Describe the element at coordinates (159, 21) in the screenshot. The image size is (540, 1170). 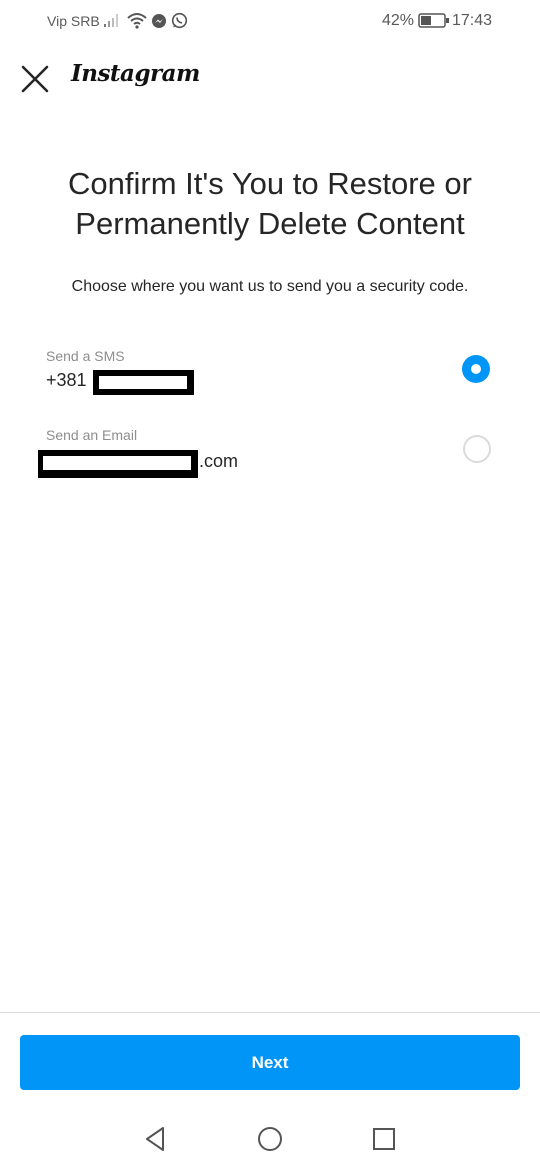
I see `messenger-icon` at that location.